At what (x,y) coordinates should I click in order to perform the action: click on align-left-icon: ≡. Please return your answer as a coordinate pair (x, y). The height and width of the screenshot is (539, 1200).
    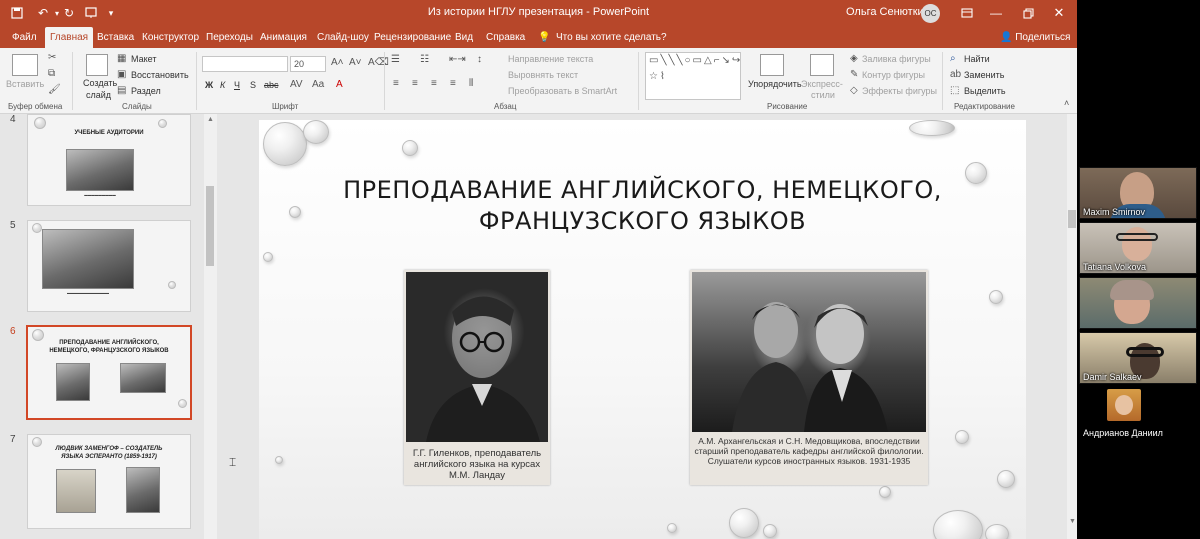
    Looking at the image, I should click on (396, 83).